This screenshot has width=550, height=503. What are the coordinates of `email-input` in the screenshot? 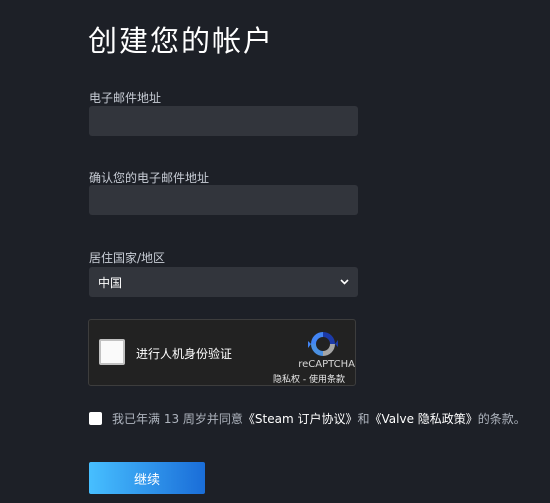 It's located at (223, 121).